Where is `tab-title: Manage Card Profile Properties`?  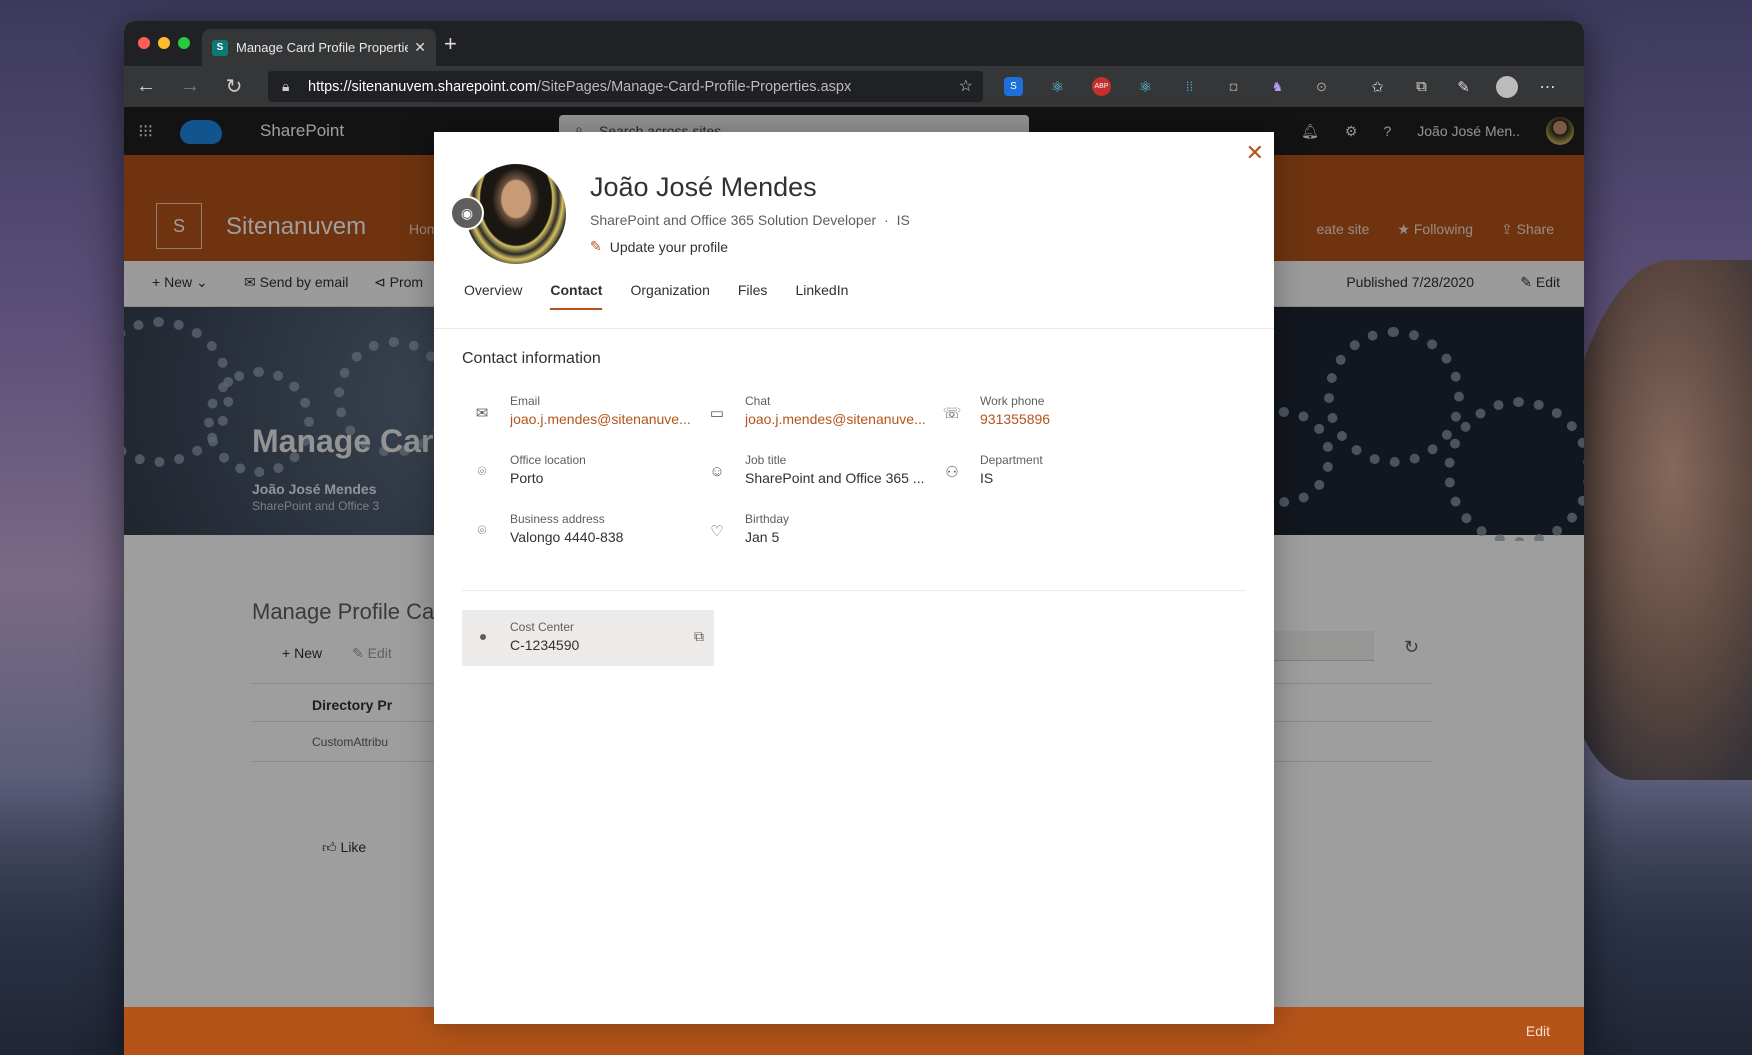
tab-title: Manage Card Profile Properties is located at coordinates (322, 47).